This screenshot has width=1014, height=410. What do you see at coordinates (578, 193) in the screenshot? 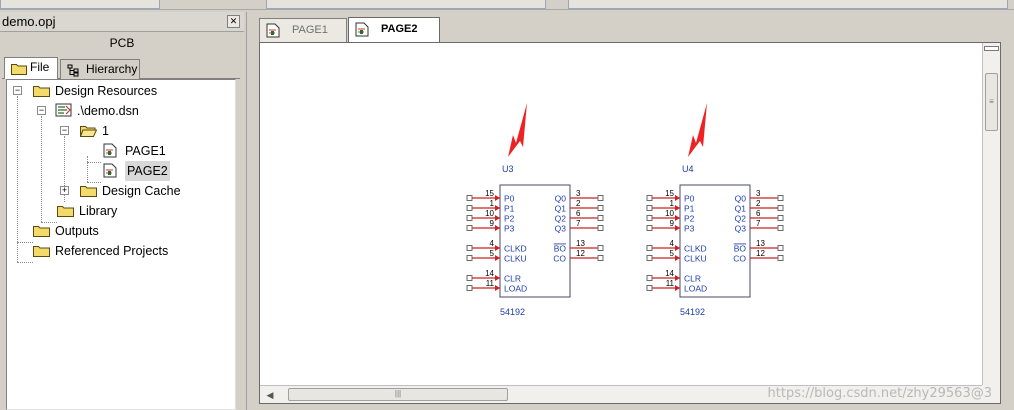
I see `pin-number: 3` at bounding box center [578, 193].